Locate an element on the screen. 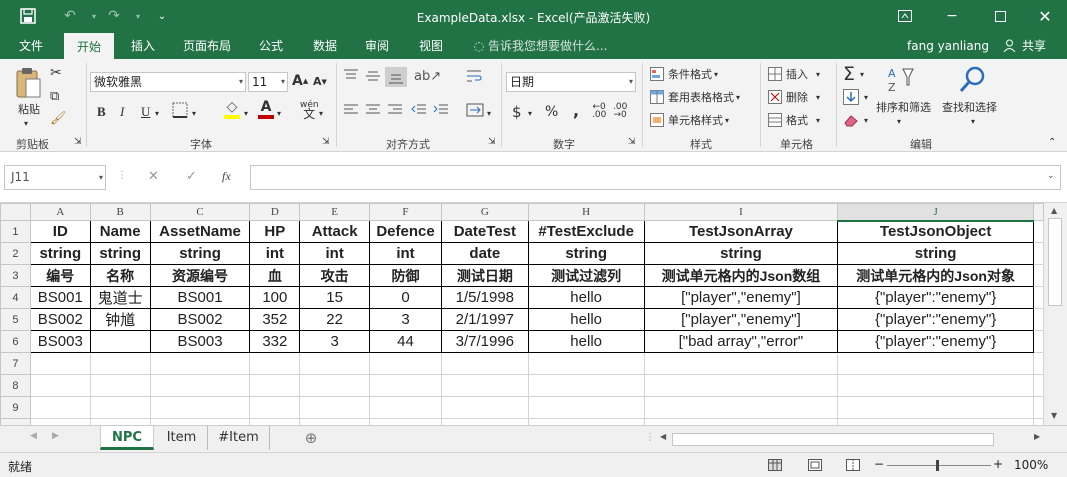 The height and width of the screenshot is (477, 1067). sort-dropdown-icon: ▾ is located at coordinates (899, 121).